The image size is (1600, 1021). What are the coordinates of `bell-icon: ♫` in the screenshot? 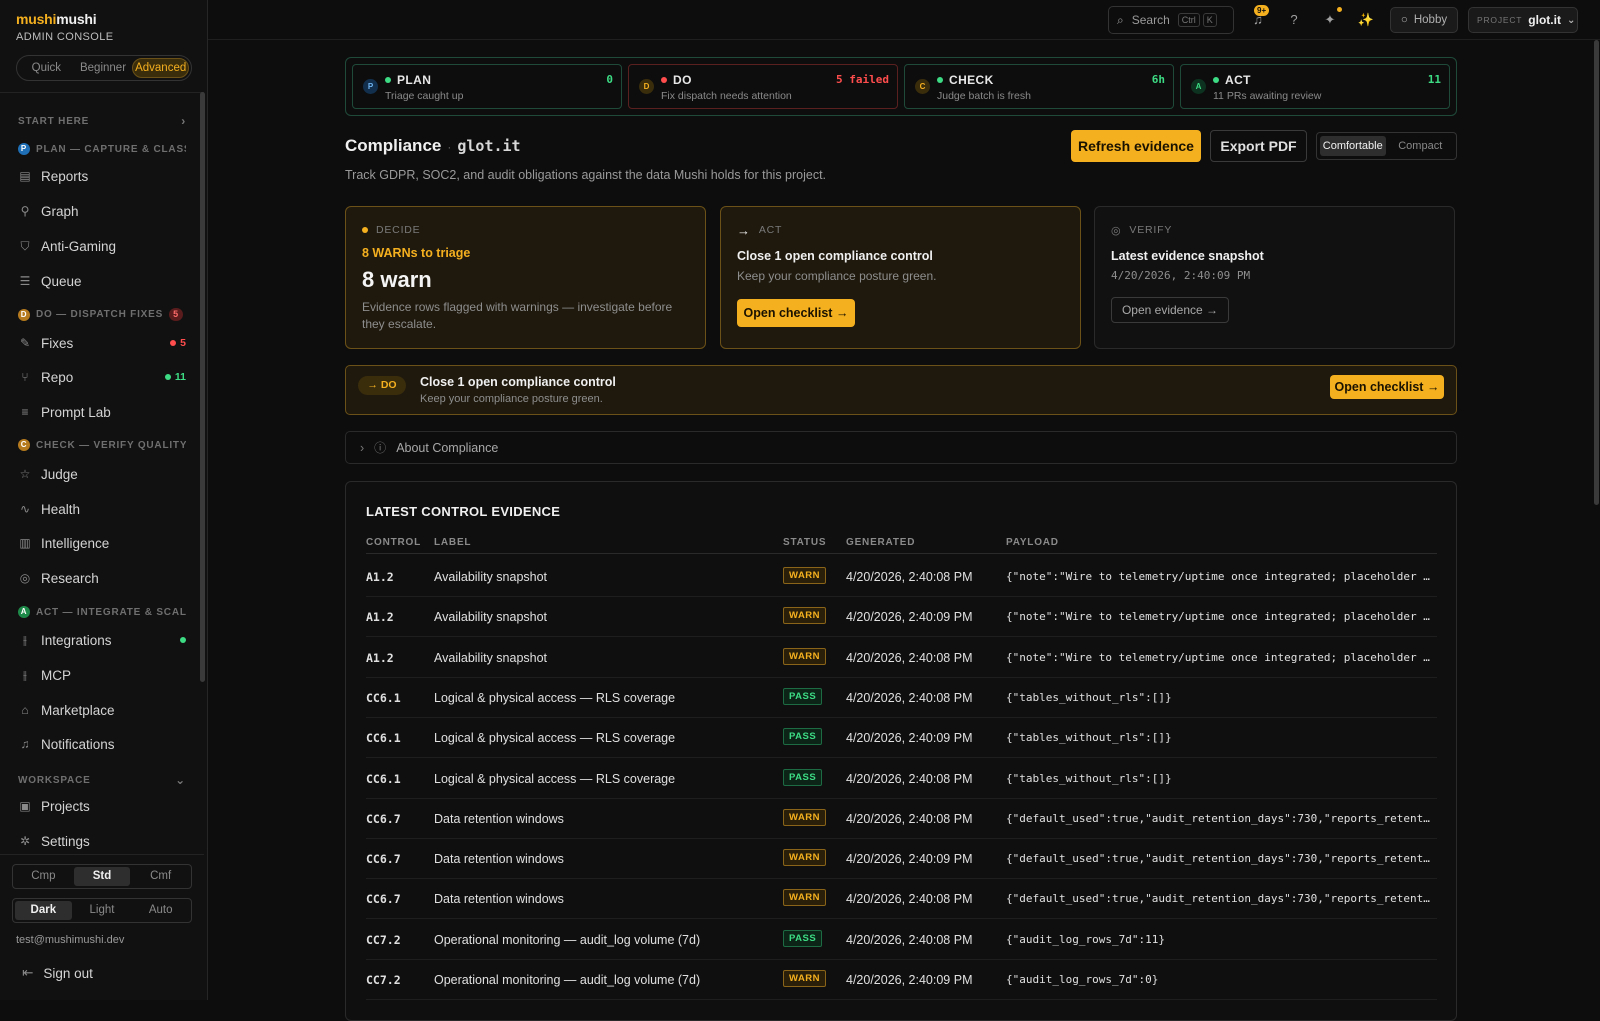 It's located at (25, 744).